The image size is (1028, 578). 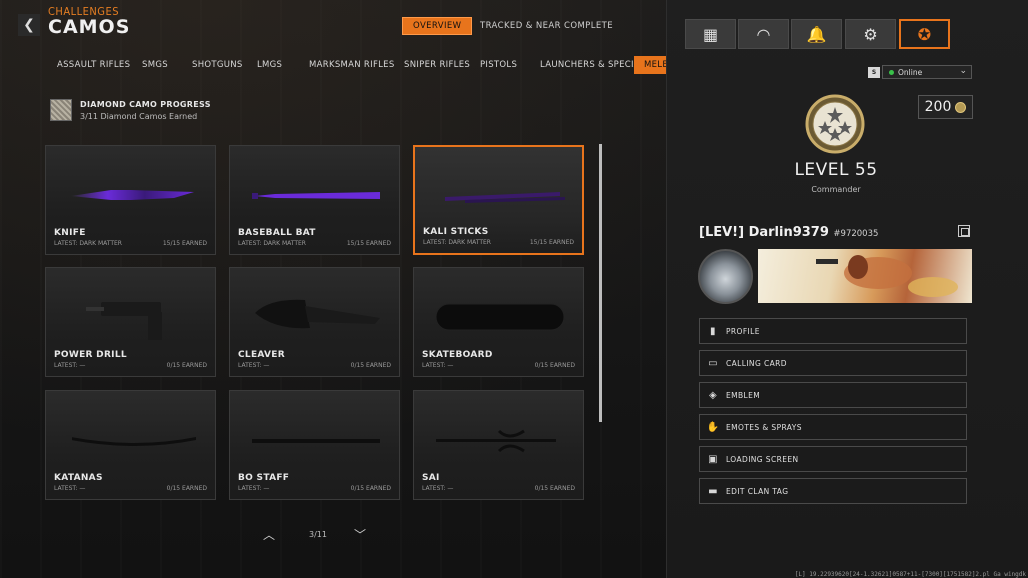 I want to click on category-sniper-rifles: SNIPER RIFLES, so click(x=437, y=65).